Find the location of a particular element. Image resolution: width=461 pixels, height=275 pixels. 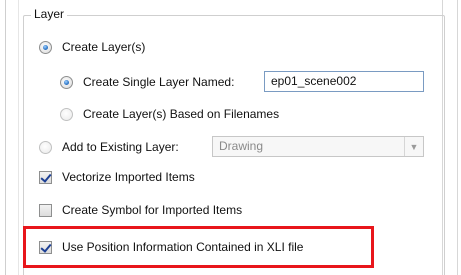

chevron-down-icon: ▼ is located at coordinates (413, 146).